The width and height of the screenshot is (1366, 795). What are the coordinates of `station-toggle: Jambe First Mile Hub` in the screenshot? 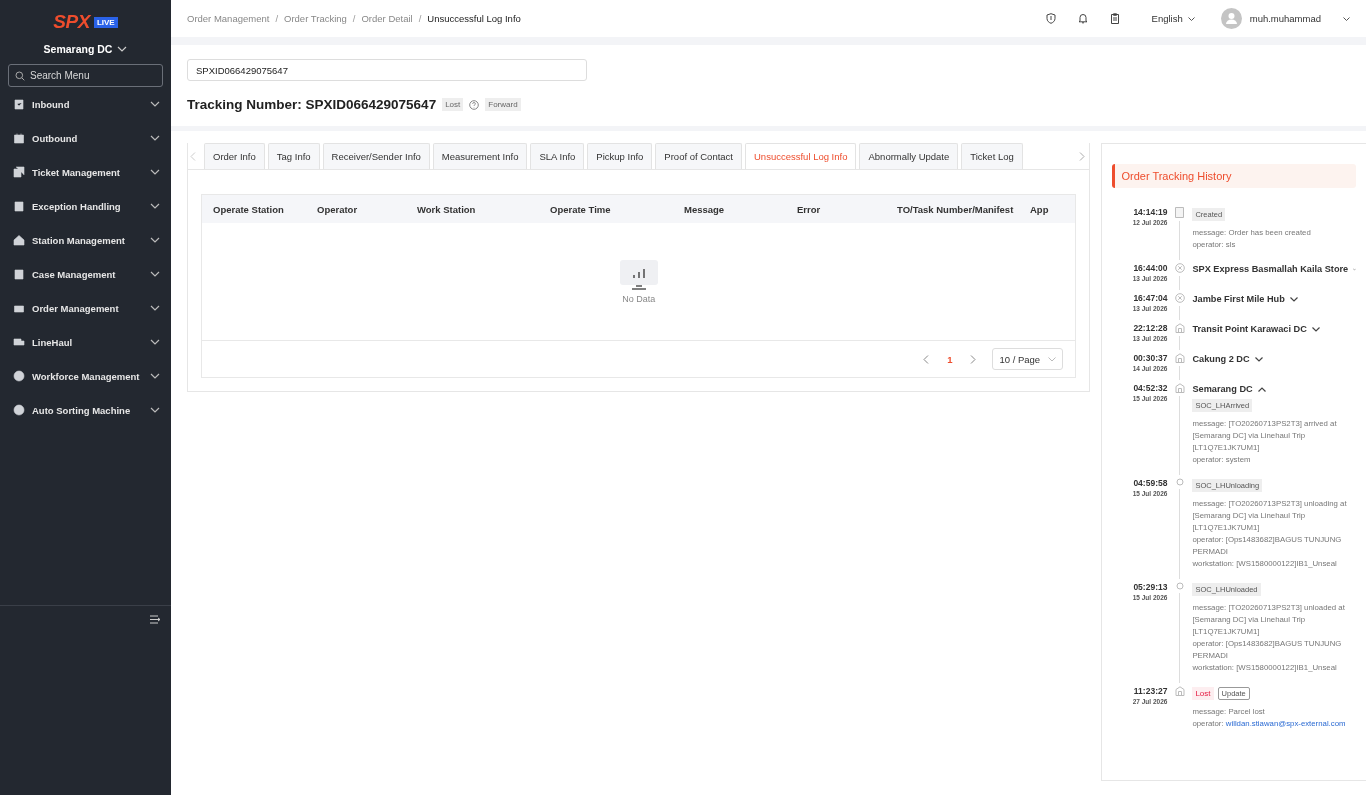 It's located at (1274, 299).